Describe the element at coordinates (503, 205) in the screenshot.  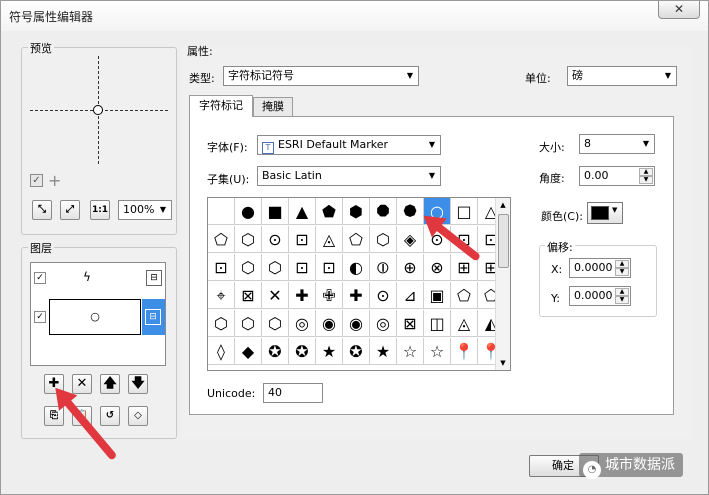
I see `scroll-up-icon: ▲` at that location.